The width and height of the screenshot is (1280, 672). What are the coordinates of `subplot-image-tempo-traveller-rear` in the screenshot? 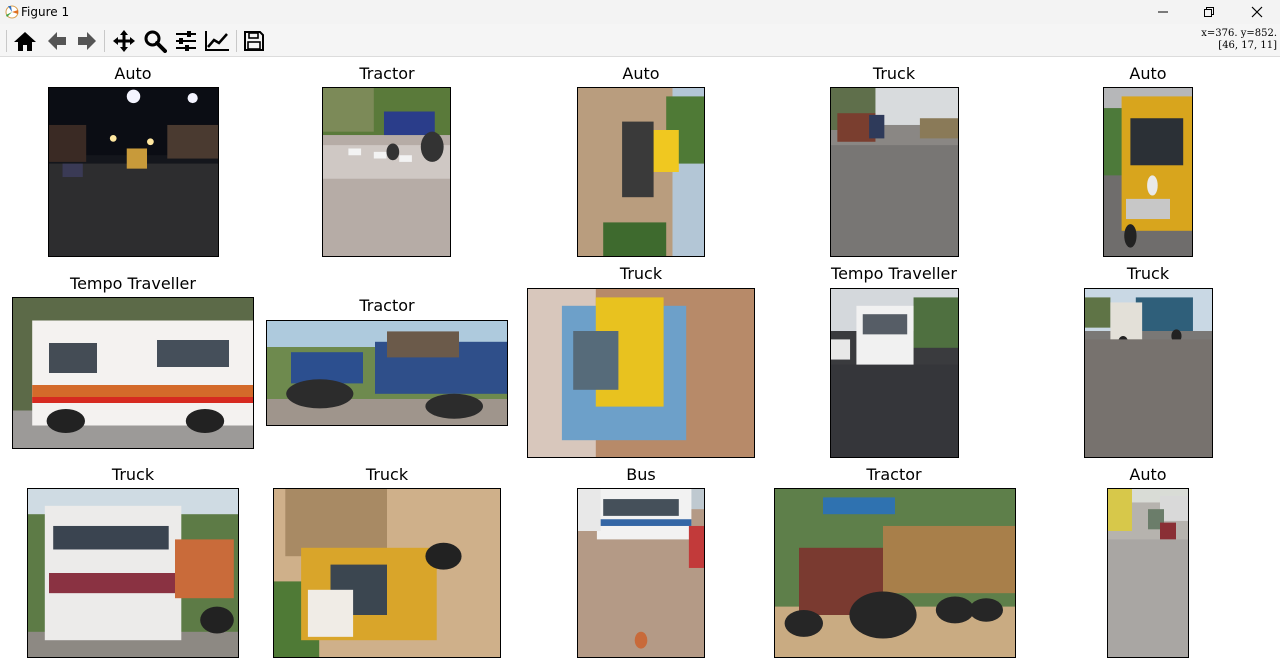 It's located at (894, 373).